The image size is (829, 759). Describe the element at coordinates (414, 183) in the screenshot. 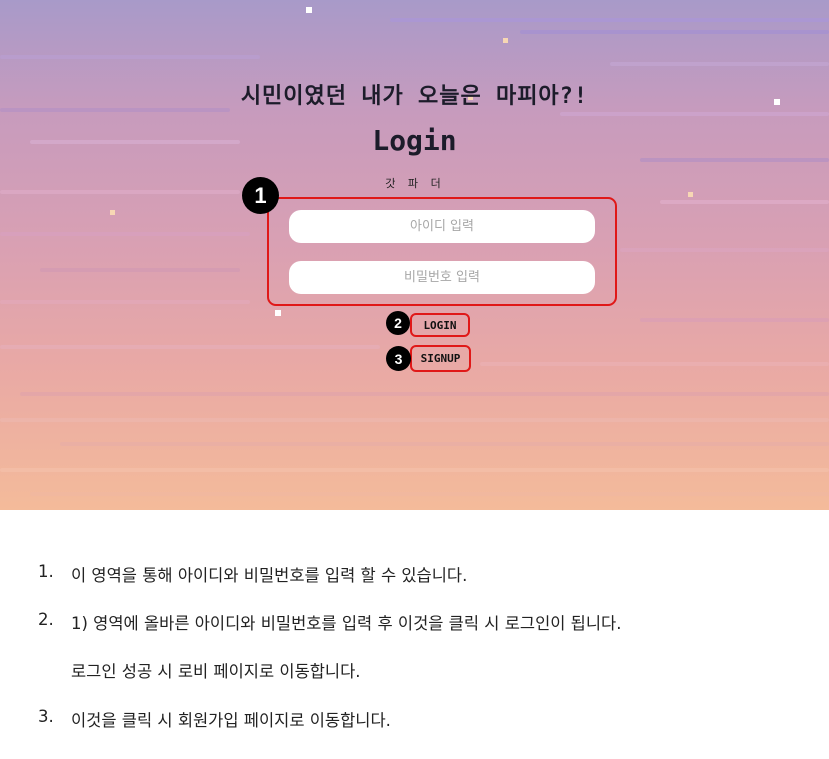

I see `game-tagline: 갓 파 더` at that location.